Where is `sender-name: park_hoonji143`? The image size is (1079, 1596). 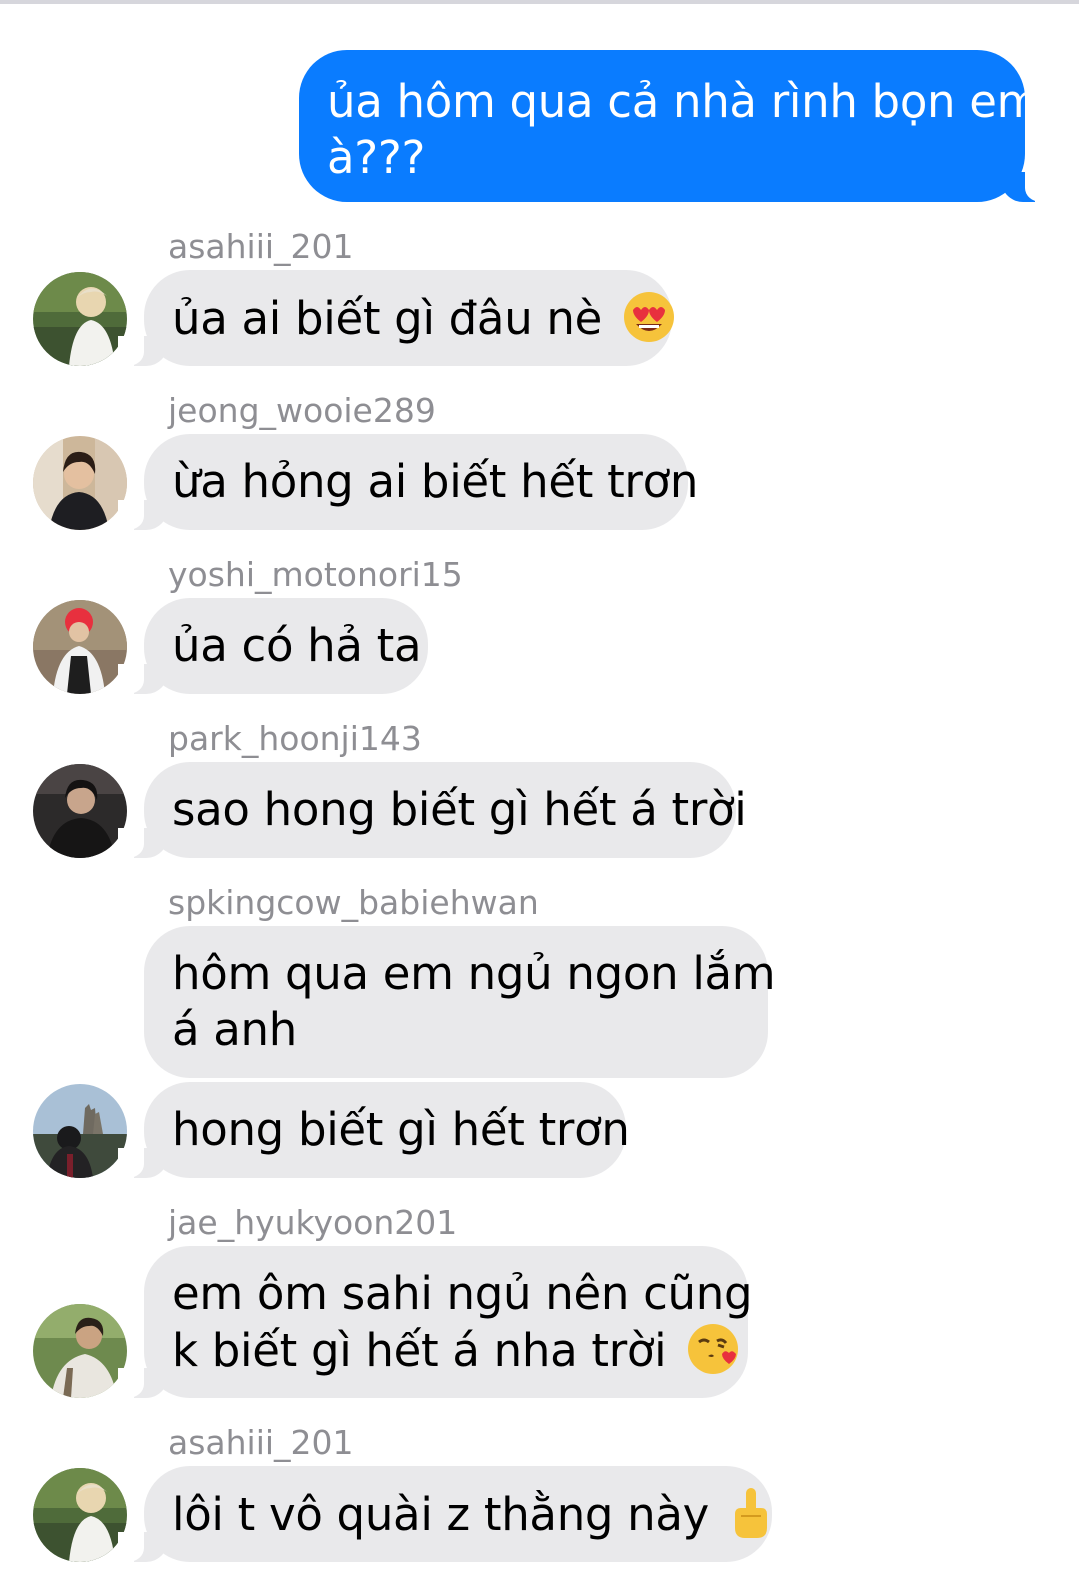
sender-name: park_hoonji143 is located at coordinates (295, 738).